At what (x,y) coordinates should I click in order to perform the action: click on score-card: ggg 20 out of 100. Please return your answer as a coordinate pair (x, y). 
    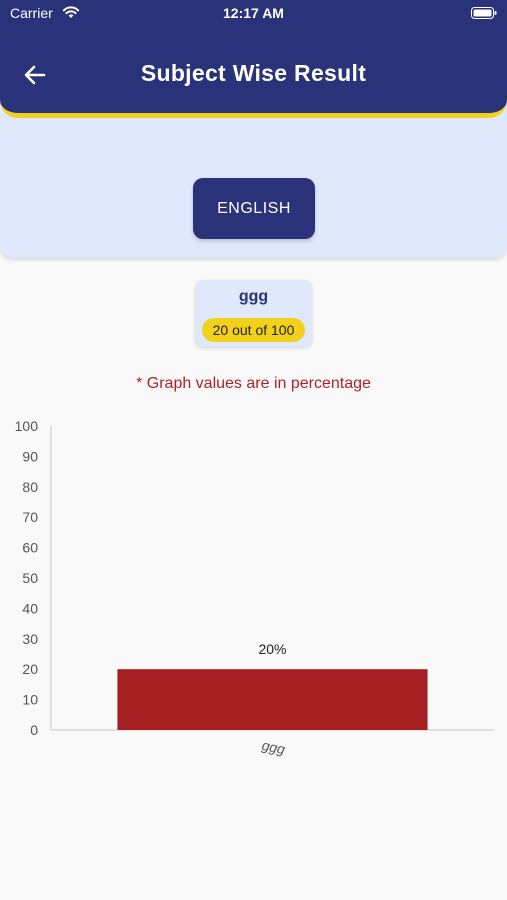
    Looking at the image, I should click on (253, 313).